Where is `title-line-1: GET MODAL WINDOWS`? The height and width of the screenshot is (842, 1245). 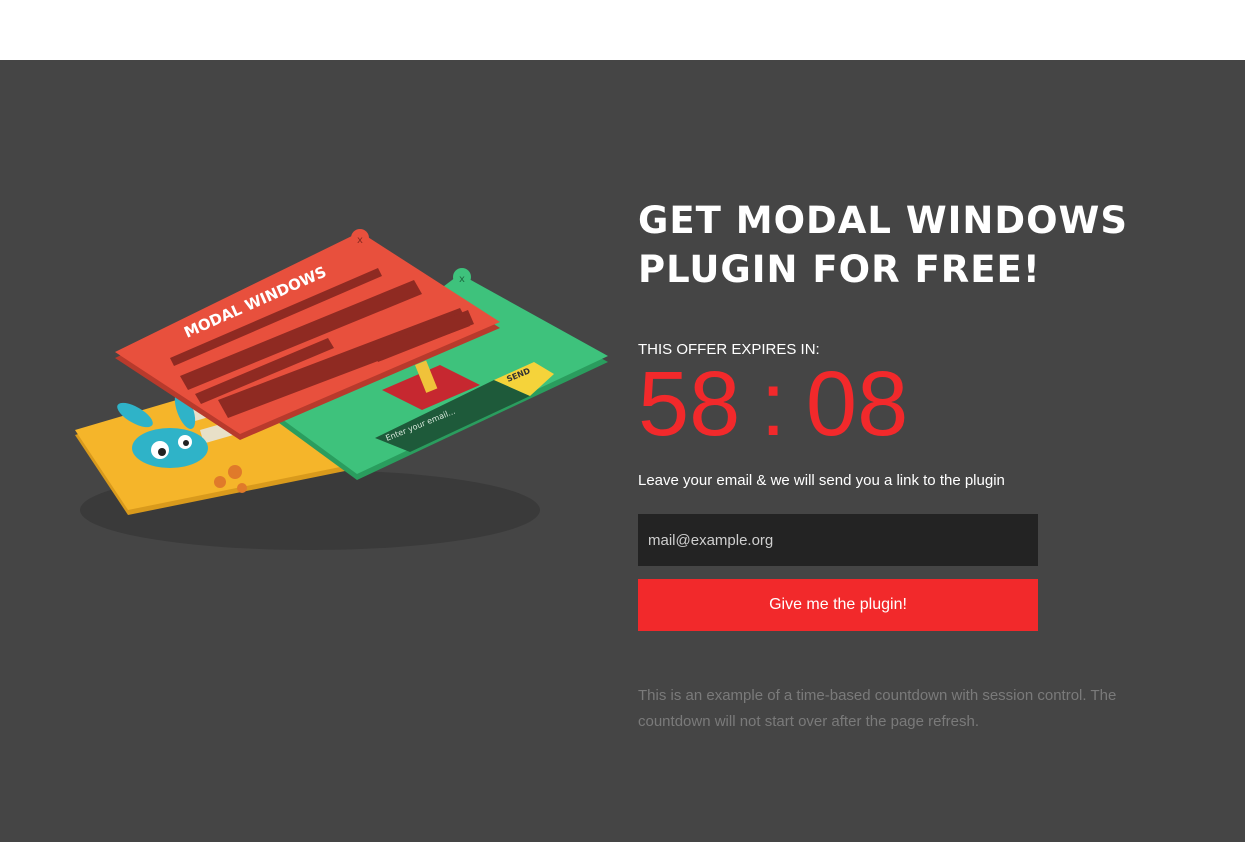
title-line-1: GET MODAL WINDOWS is located at coordinates (883, 220).